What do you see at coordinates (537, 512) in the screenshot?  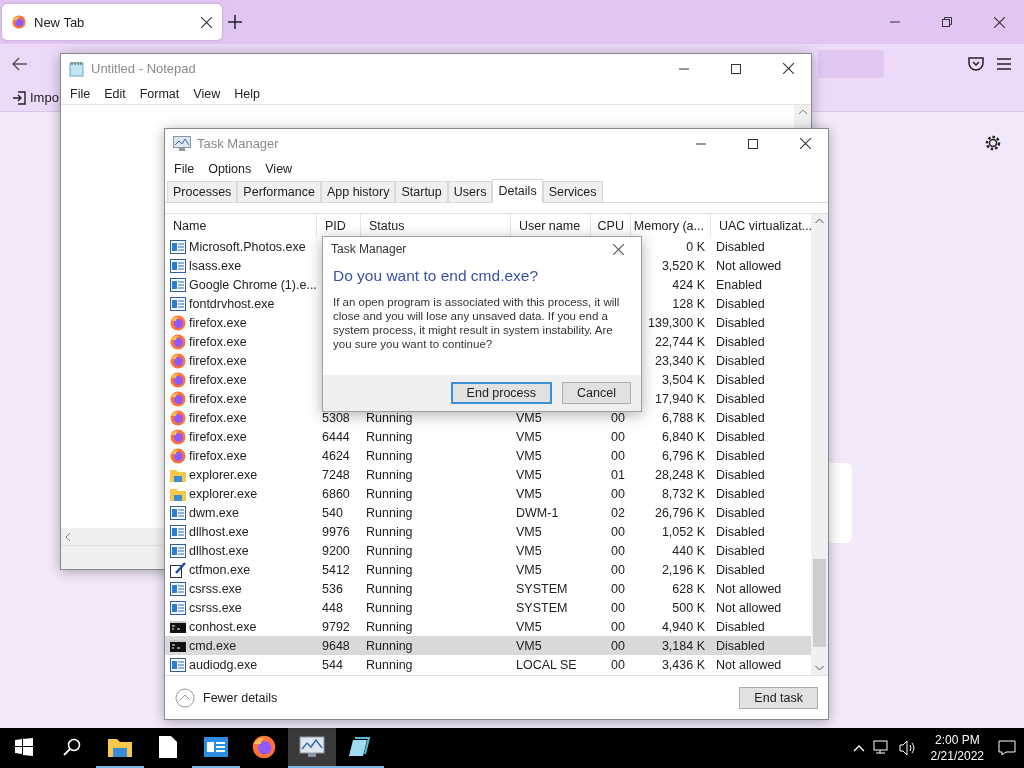 I see `user-cell: DWM-1` at bounding box center [537, 512].